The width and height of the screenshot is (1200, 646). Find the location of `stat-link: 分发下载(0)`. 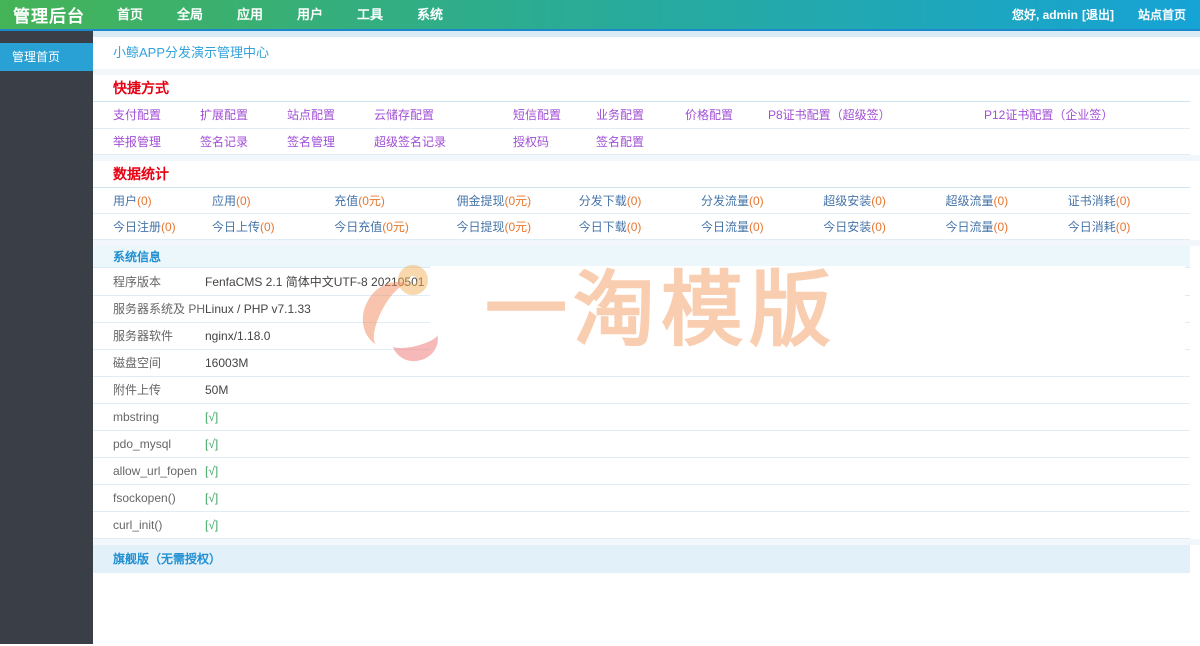

stat-link: 分发下载(0) is located at coordinates (610, 201).